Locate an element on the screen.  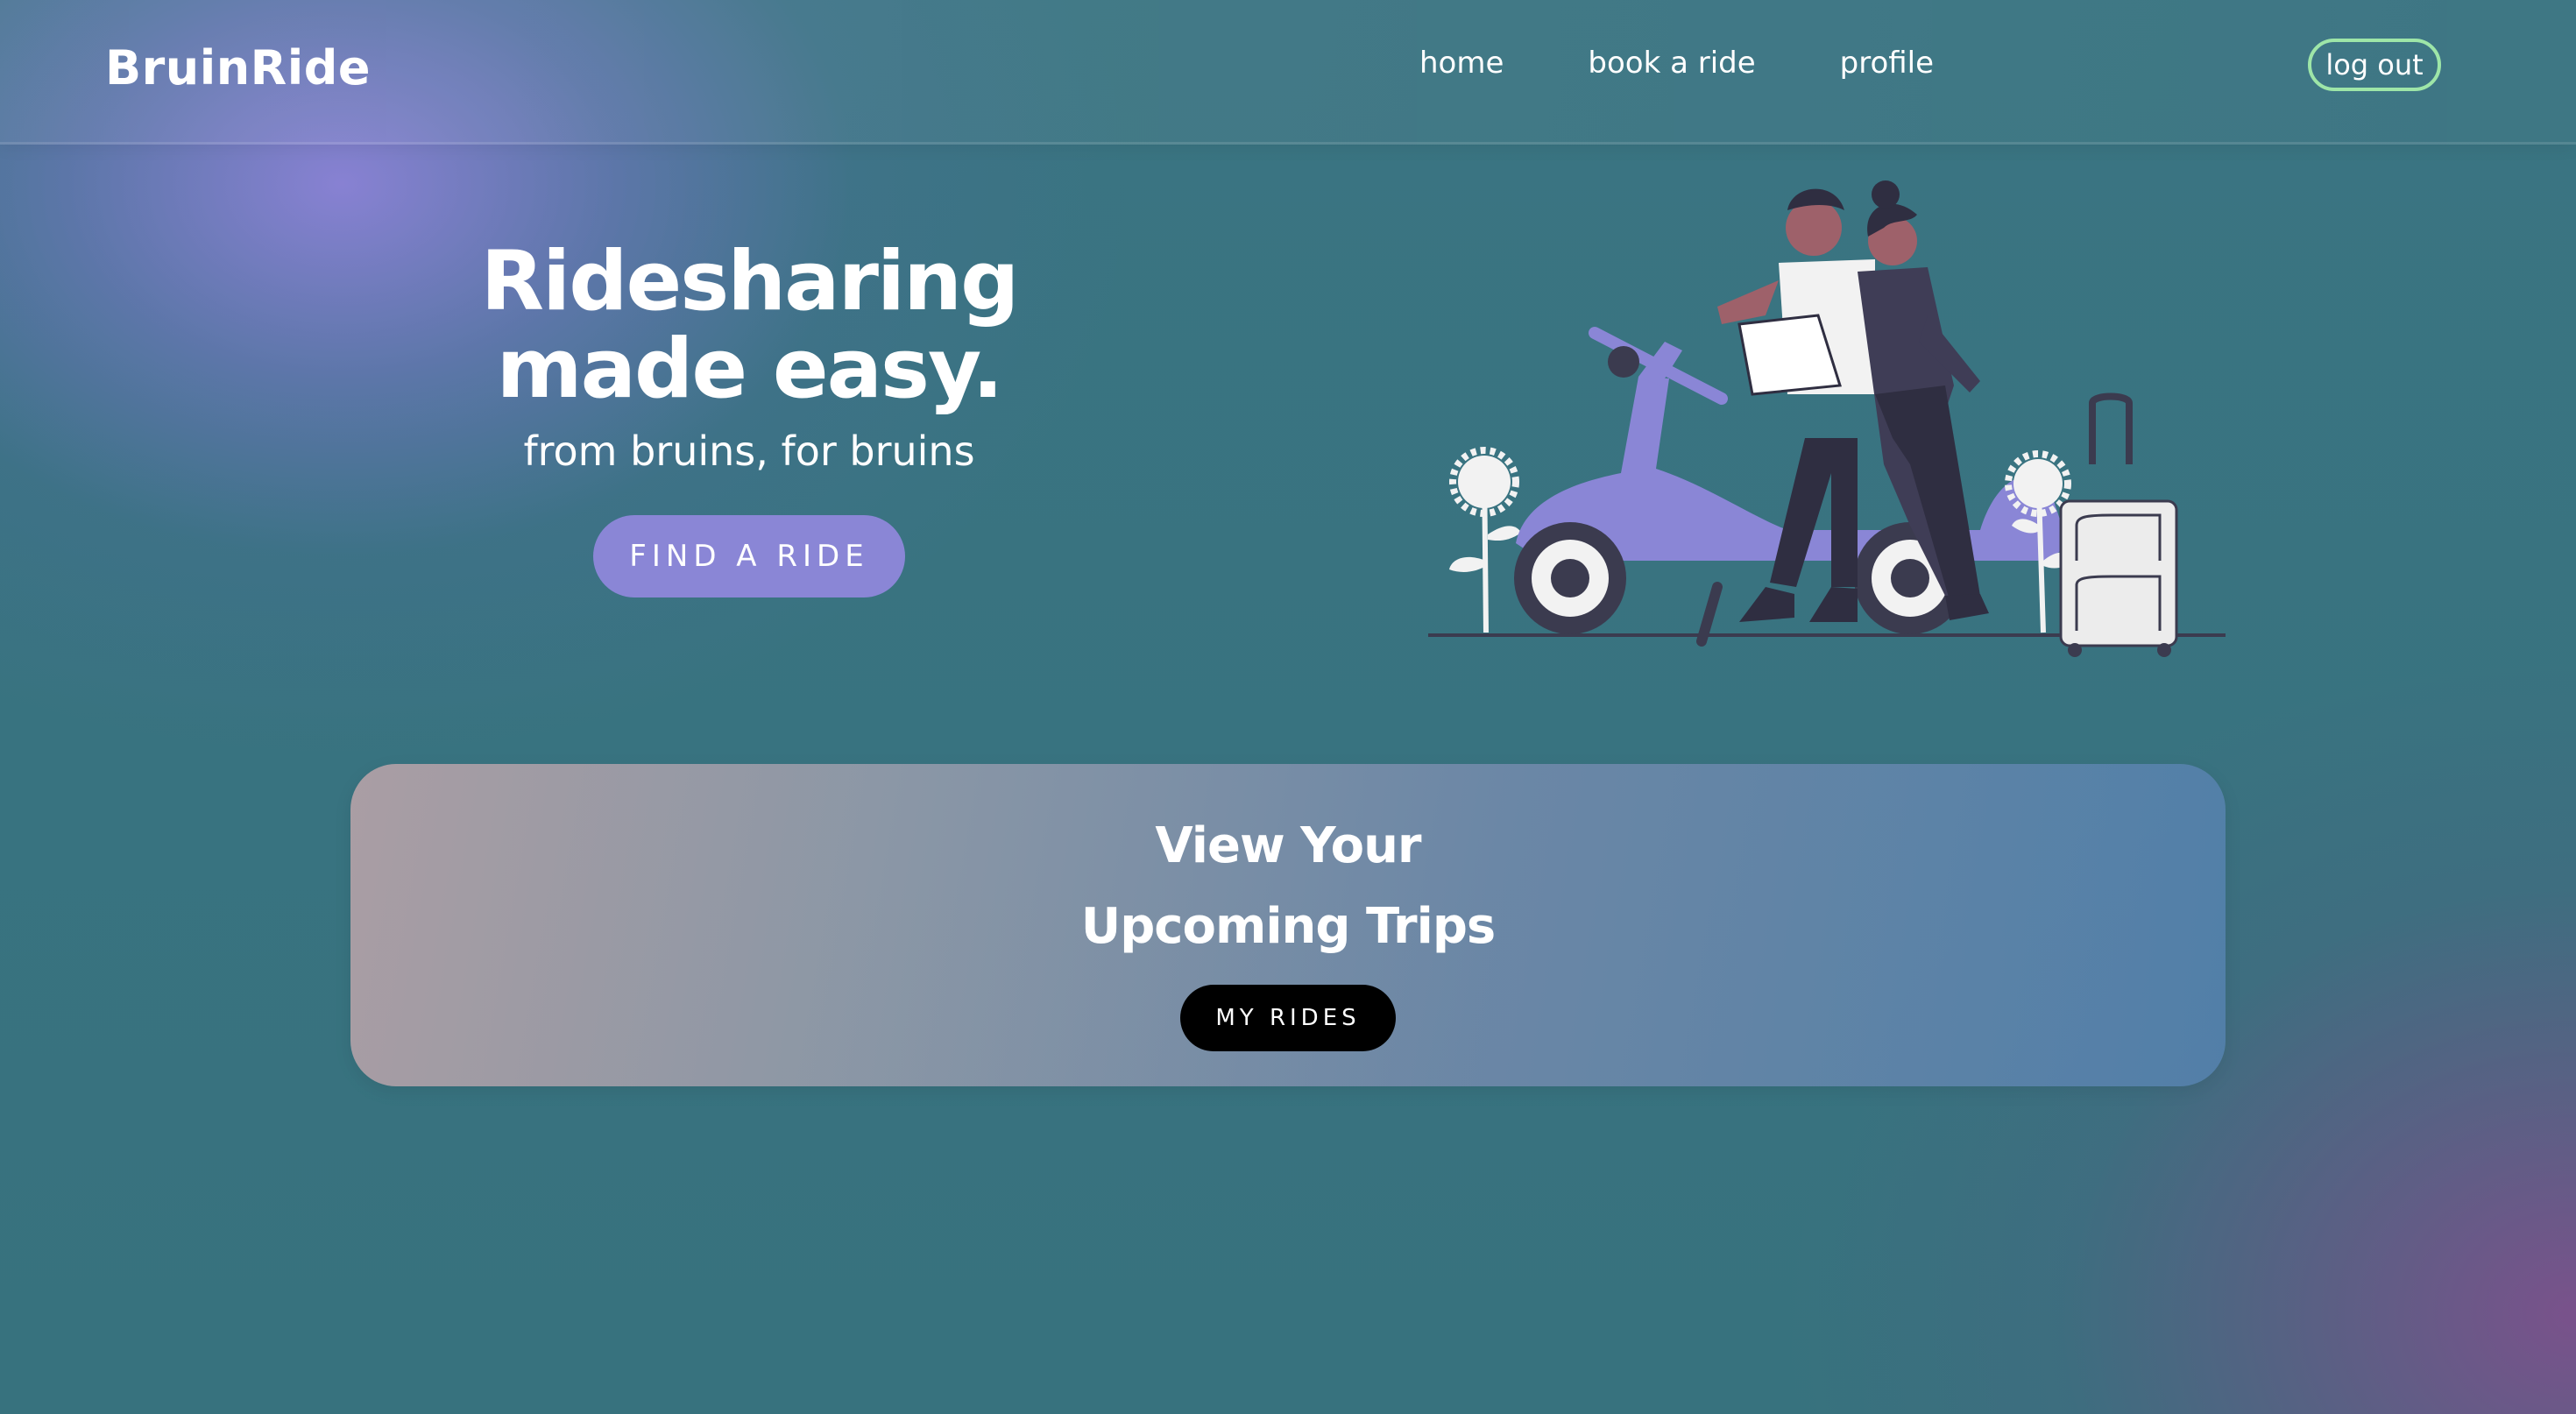
suitcase-icon is located at coordinates (2118, 524).